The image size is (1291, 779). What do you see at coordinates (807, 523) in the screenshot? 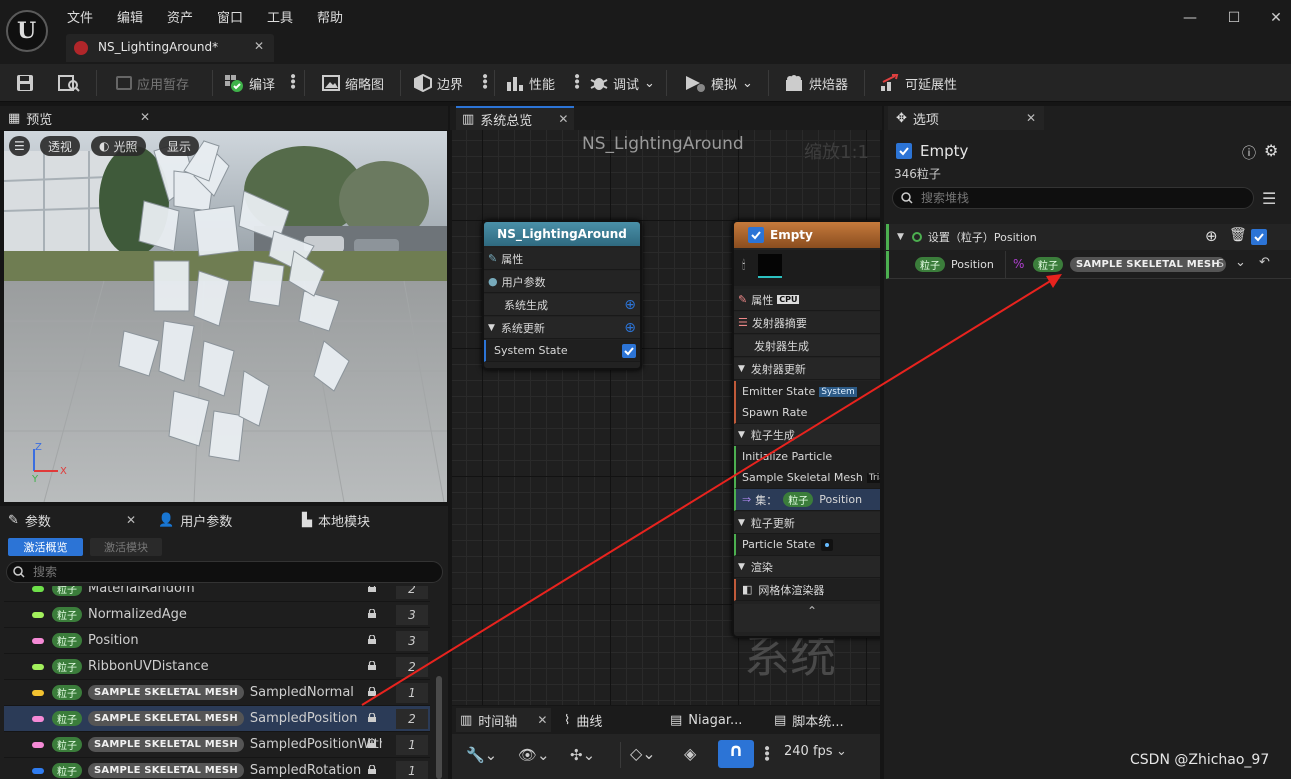
I see `particle-update-row: ▼ 粒子更新` at bounding box center [807, 523].